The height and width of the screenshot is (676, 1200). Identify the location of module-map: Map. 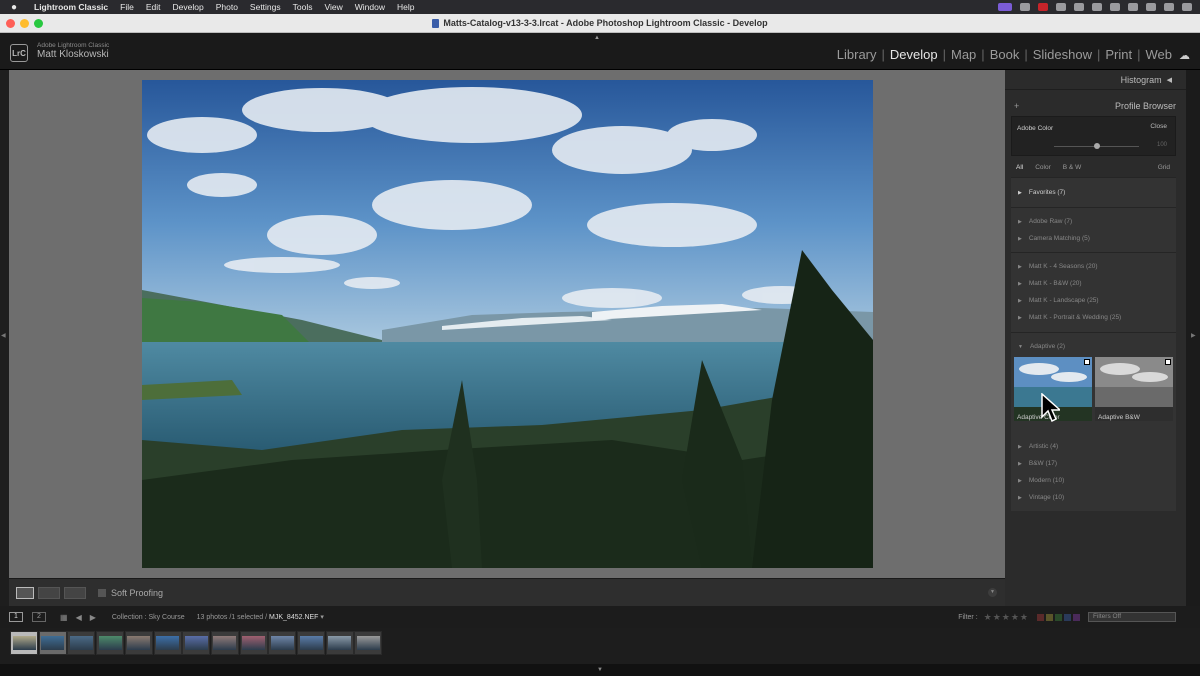
(963, 54).